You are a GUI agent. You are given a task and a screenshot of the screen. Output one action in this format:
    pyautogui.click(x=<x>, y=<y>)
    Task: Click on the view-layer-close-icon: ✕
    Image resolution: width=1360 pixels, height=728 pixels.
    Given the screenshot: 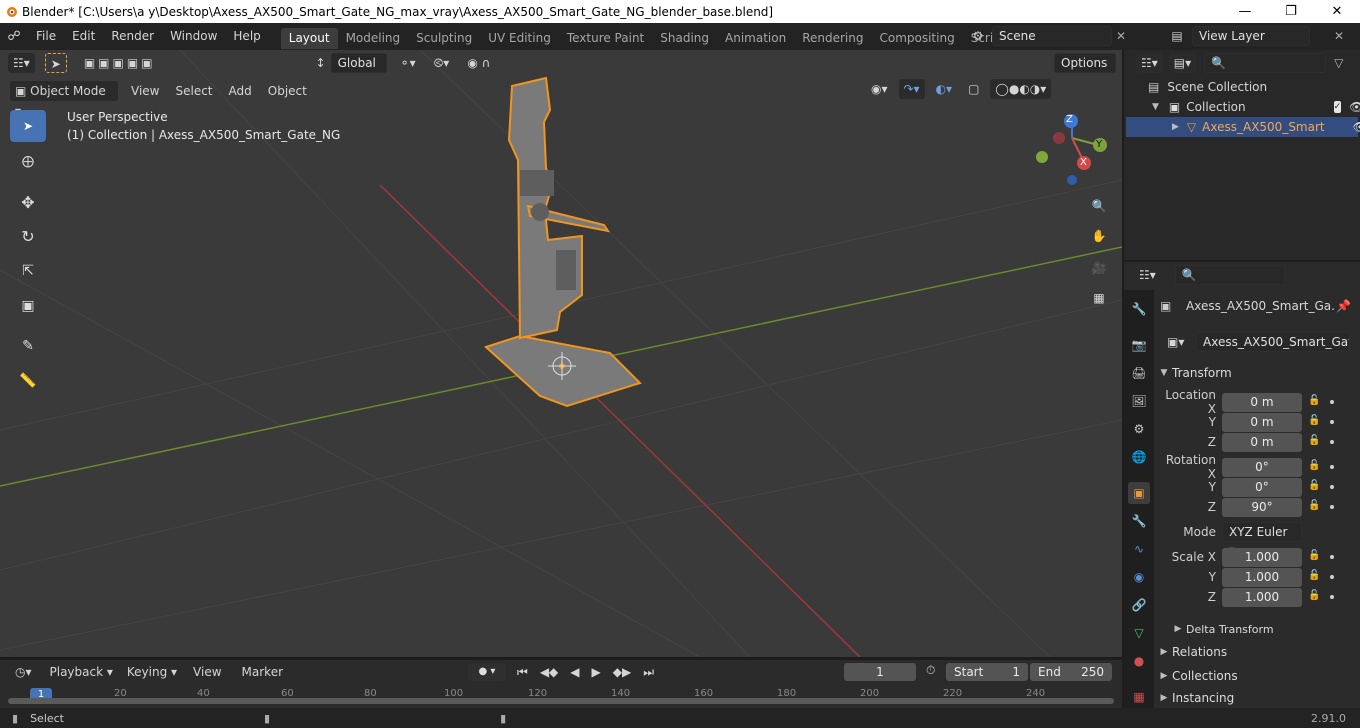 What is the action you would take?
    pyautogui.click(x=1339, y=36)
    